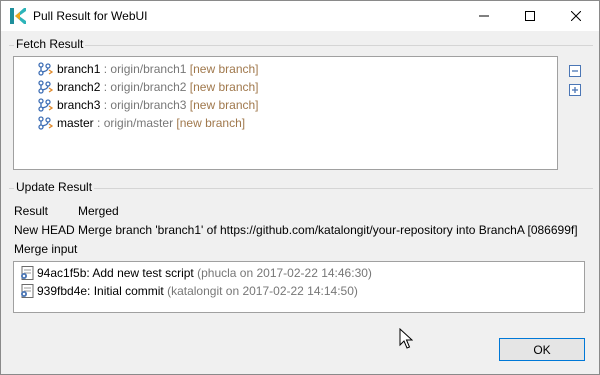  Describe the element at coordinates (90, 16) in the screenshot. I see `window-title: Pull Result for WebUI` at that location.